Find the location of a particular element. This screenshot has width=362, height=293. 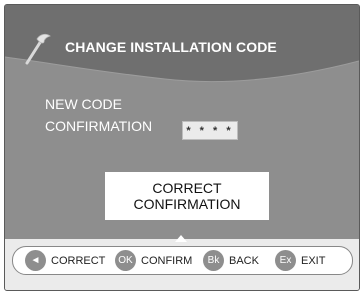

confirmation-code-field: * * * * is located at coordinates (210, 130).